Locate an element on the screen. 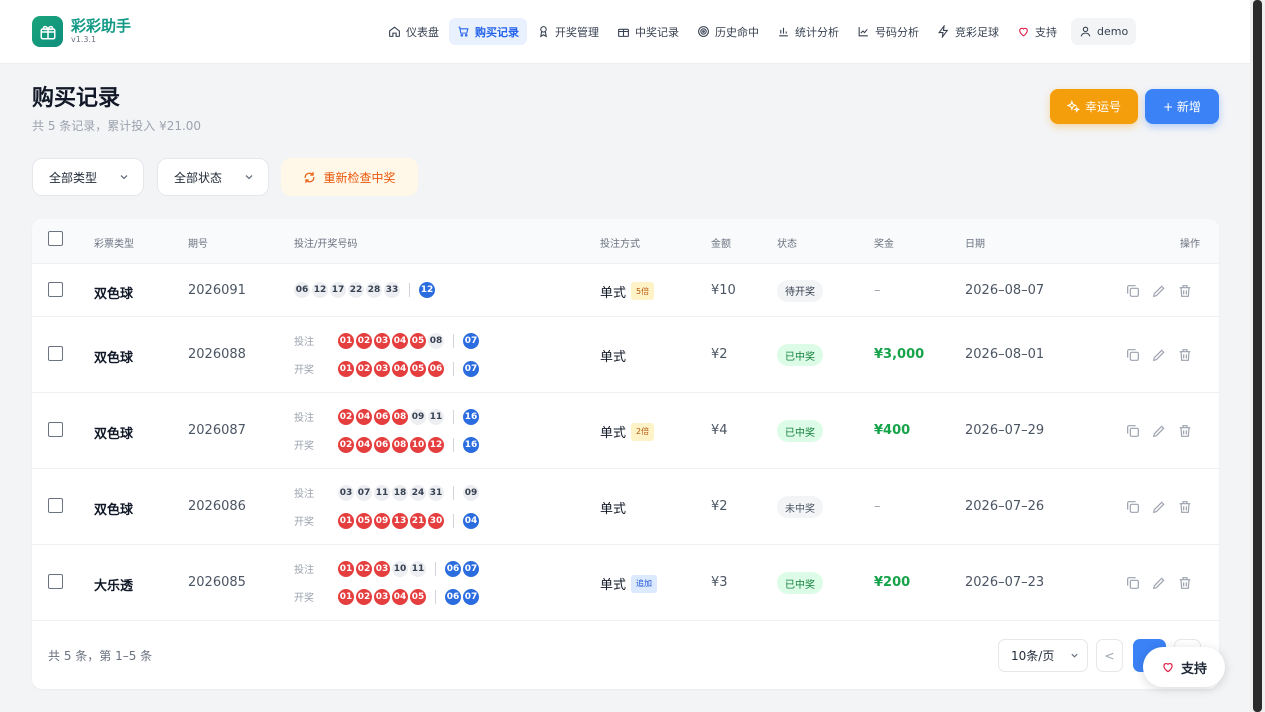  page-scrollbar is located at coordinates (1257, 356).